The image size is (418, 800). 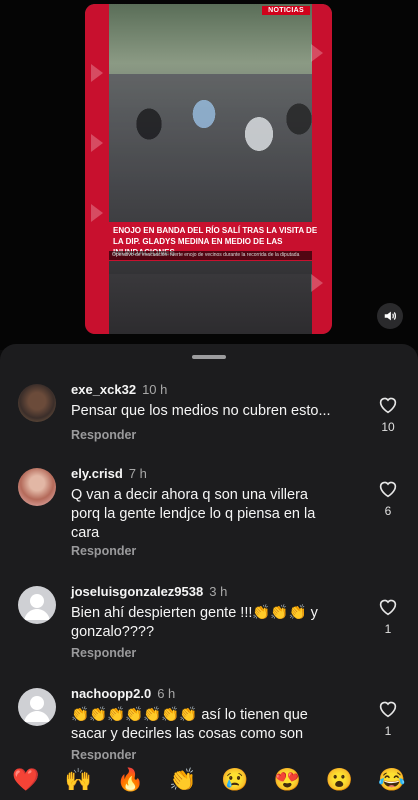 What do you see at coordinates (97, 169) in the screenshot?
I see `video-frame-left` at bounding box center [97, 169].